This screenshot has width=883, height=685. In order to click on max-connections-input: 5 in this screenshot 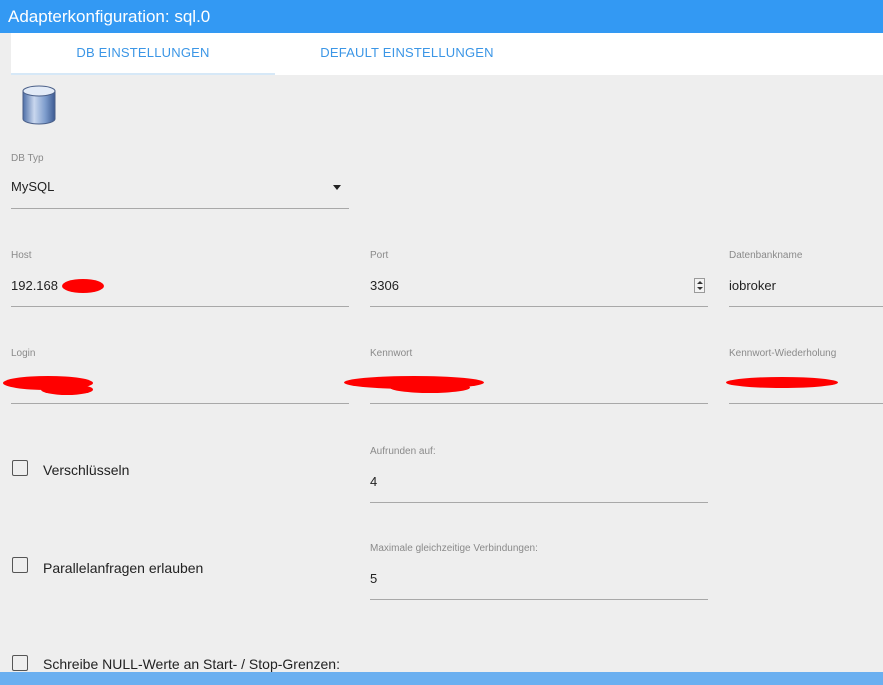, I will do `click(373, 578)`.